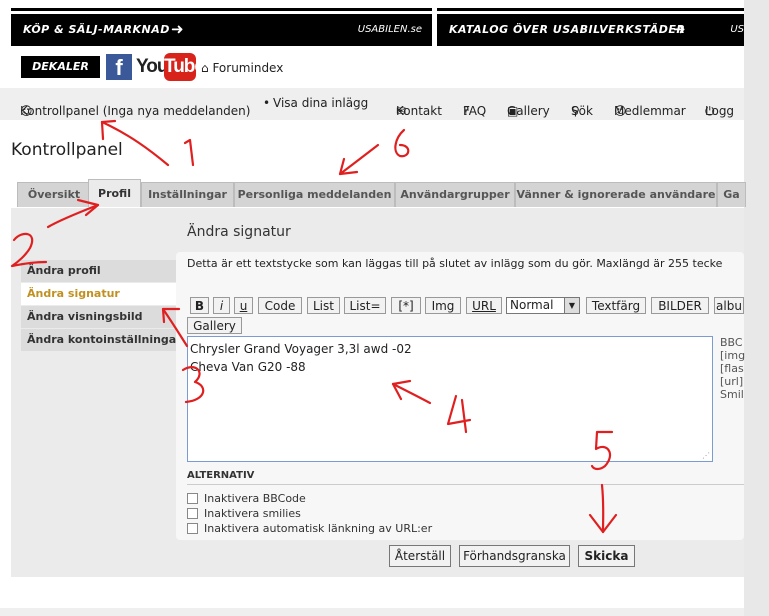 The height and width of the screenshot is (616, 769). Describe the element at coordinates (590, 9) in the screenshot. I see `banner-top-line-right` at that location.